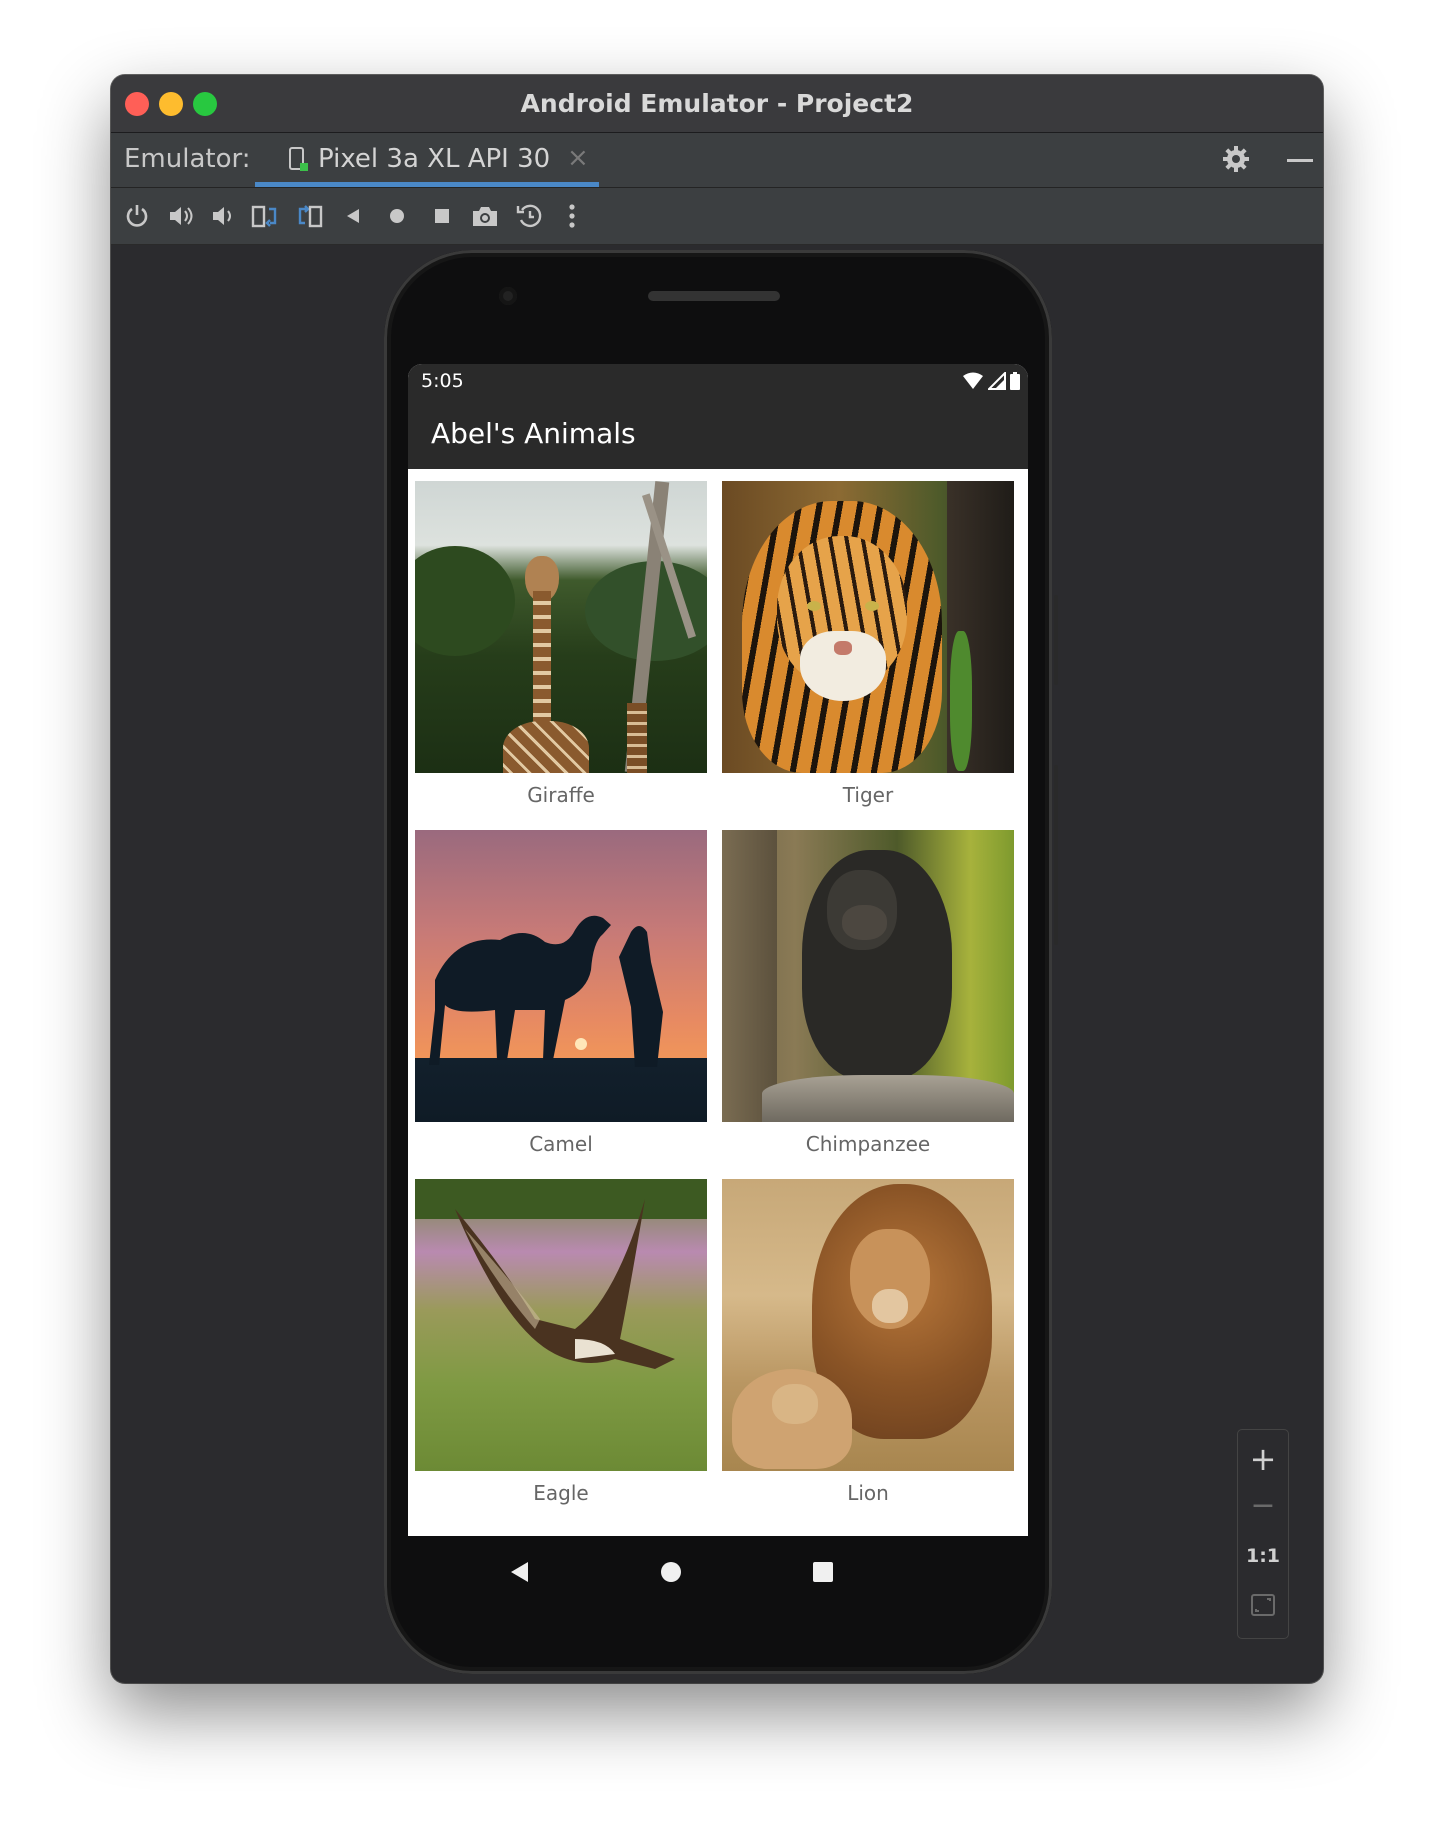 Image resolution: width=1436 pixels, height=1832 pixels. Describe the element at coordinates (485, 216) in the screenshot. I see `screenshot-icon` at that location.